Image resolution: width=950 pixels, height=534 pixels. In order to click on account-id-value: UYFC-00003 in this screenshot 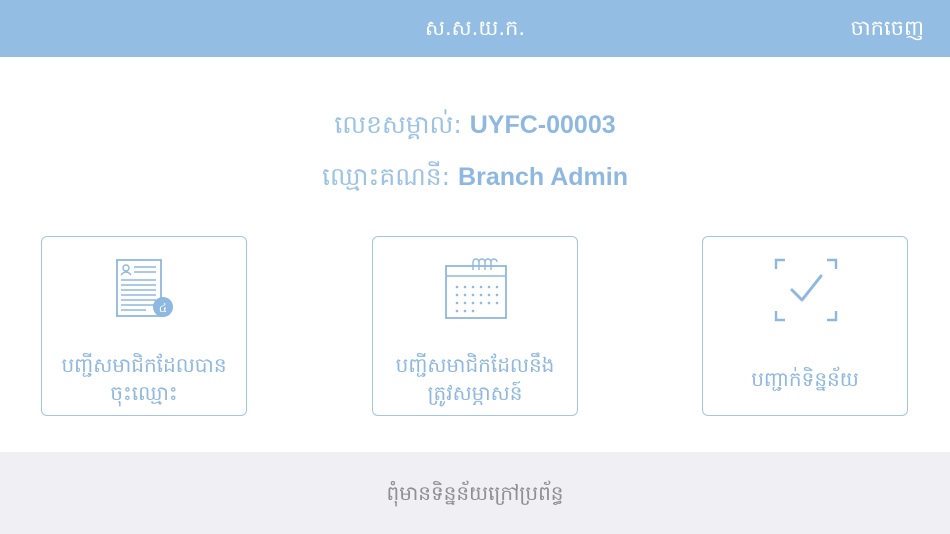, I will do `click(542, 125)`.